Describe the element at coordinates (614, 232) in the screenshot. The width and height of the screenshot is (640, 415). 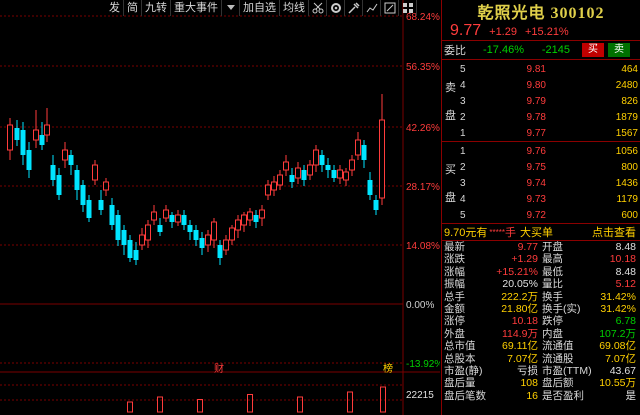
I see `click-to-view-link: 点击查看` at that location.